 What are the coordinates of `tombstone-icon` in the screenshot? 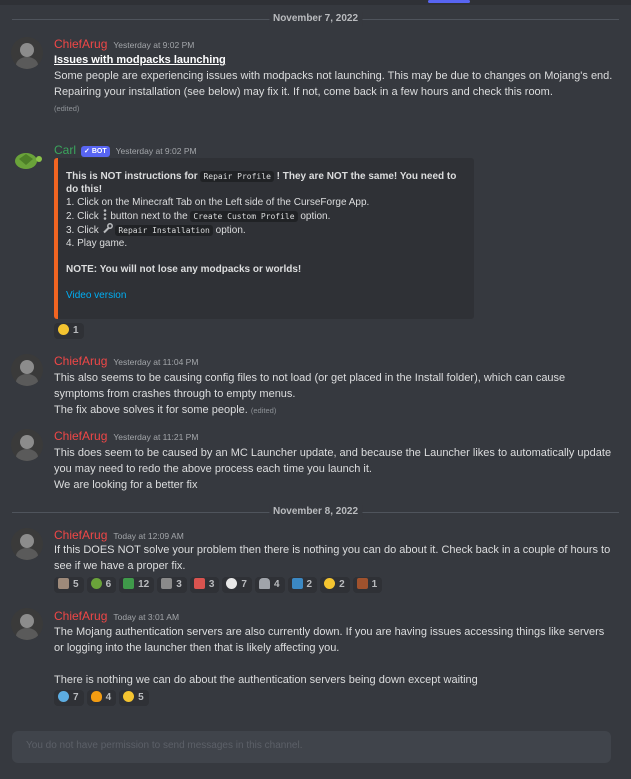 It's located at (264, 583).